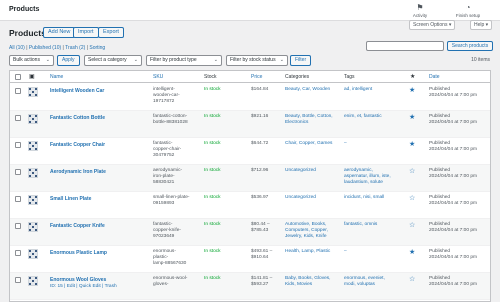 The width and height of the screenshot is (500, 302). Describe the element at coordinates (297, 77) in the screenshot. I see `col-categories: Categories` at that location.